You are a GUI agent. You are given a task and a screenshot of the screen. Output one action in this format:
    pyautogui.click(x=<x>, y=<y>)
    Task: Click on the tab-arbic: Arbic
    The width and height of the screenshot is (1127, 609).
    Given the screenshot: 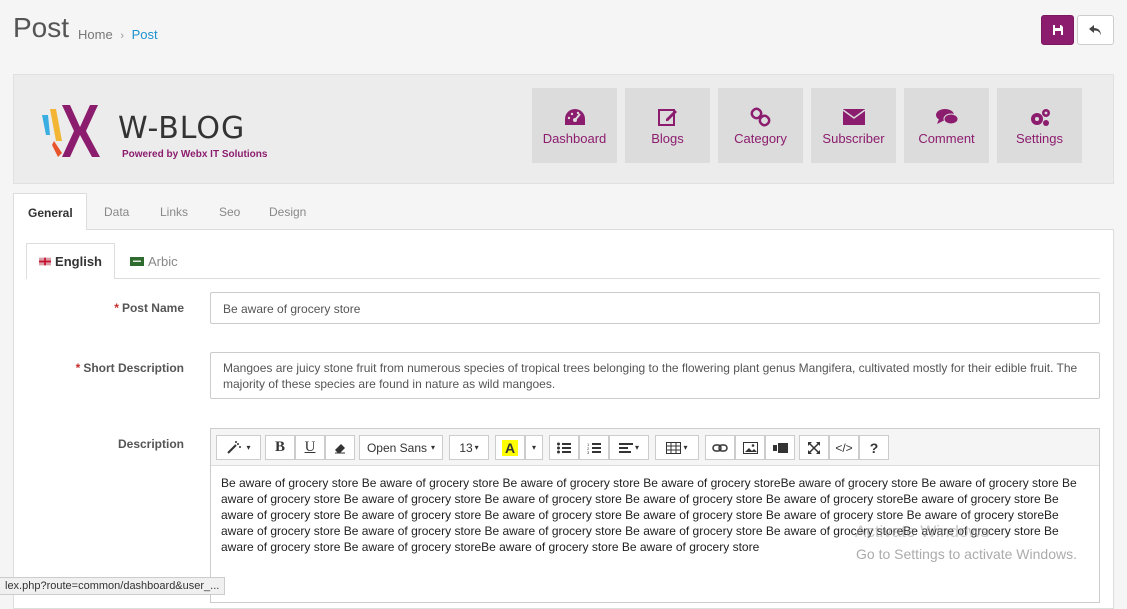 What is the action you would take?
    pyautogui.click(x=154, y=261)
    